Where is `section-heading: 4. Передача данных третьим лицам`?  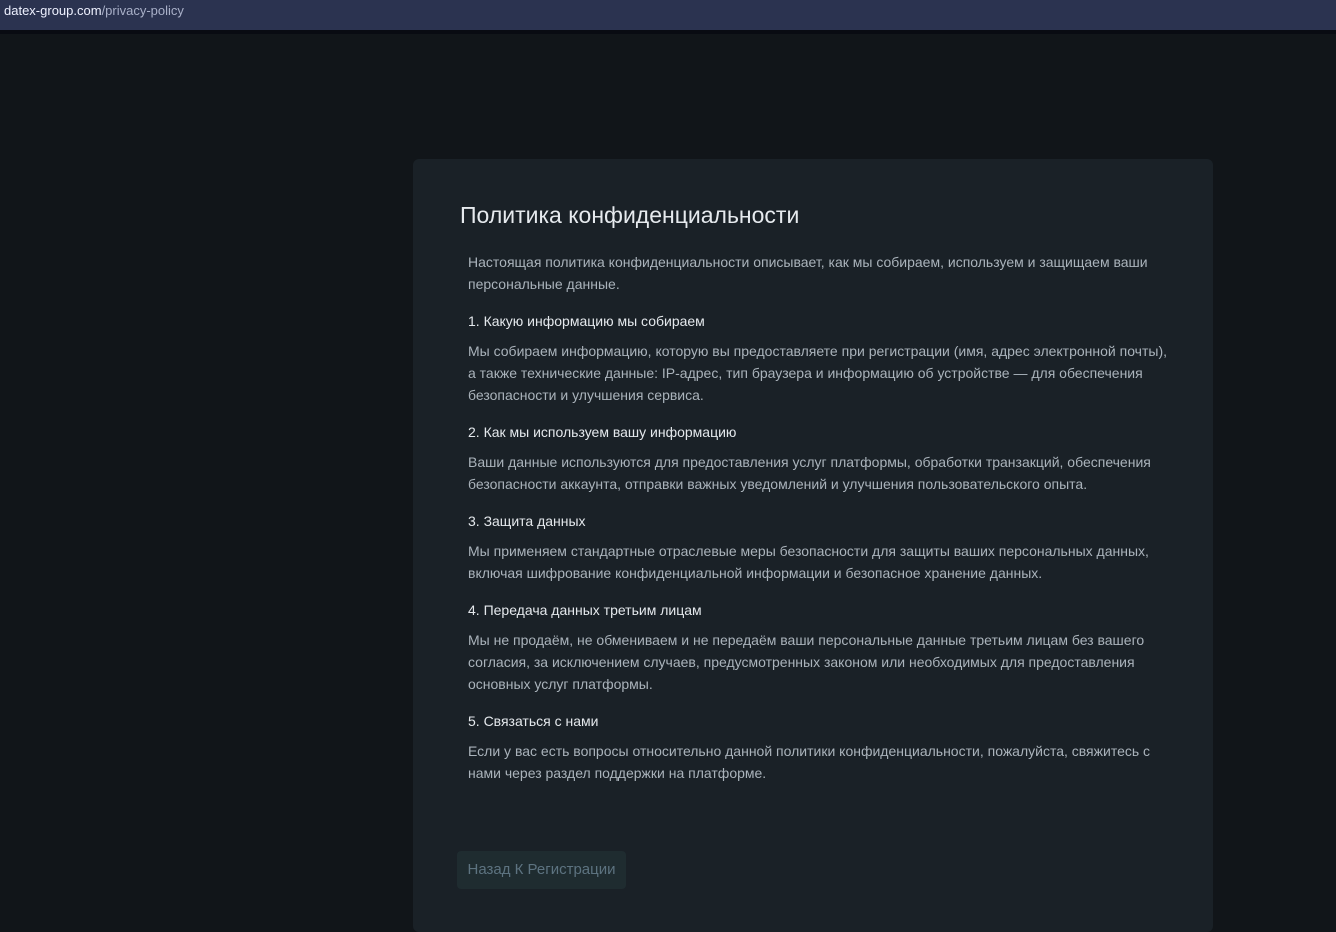
section-heading: 4. Передача данных третьим лицам is located at coordinates (585, 610).